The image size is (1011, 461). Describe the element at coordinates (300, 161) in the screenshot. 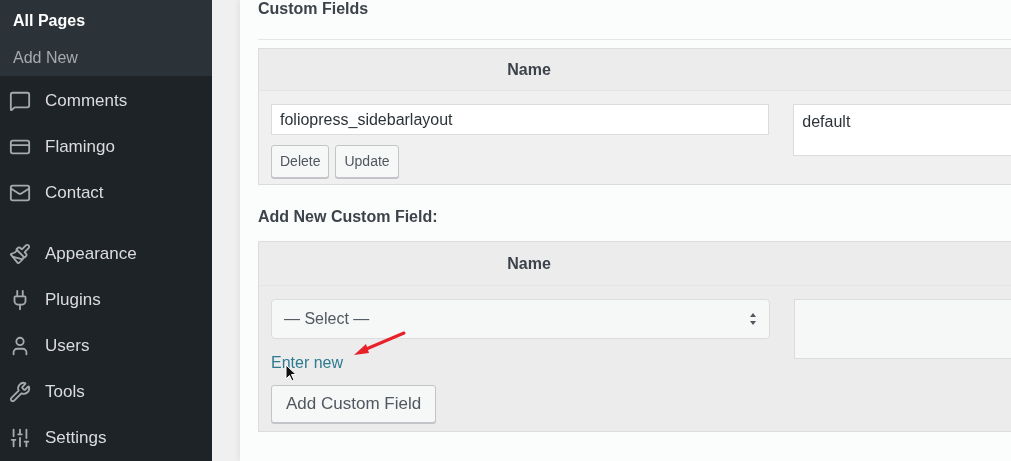

I see `action-button: Delete` at that location.